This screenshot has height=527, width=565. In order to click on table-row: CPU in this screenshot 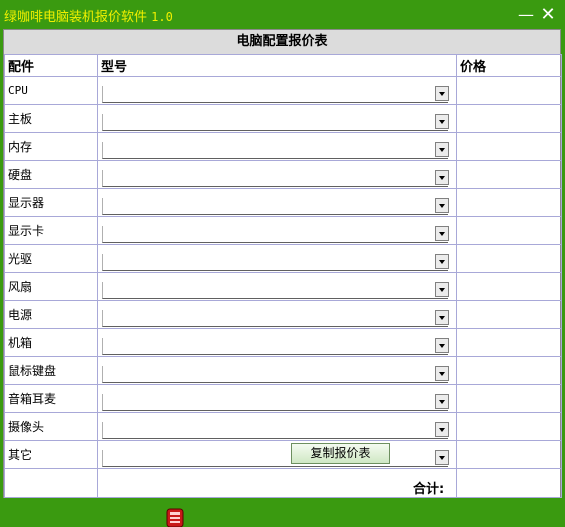, I will do `click(283, 90)`.